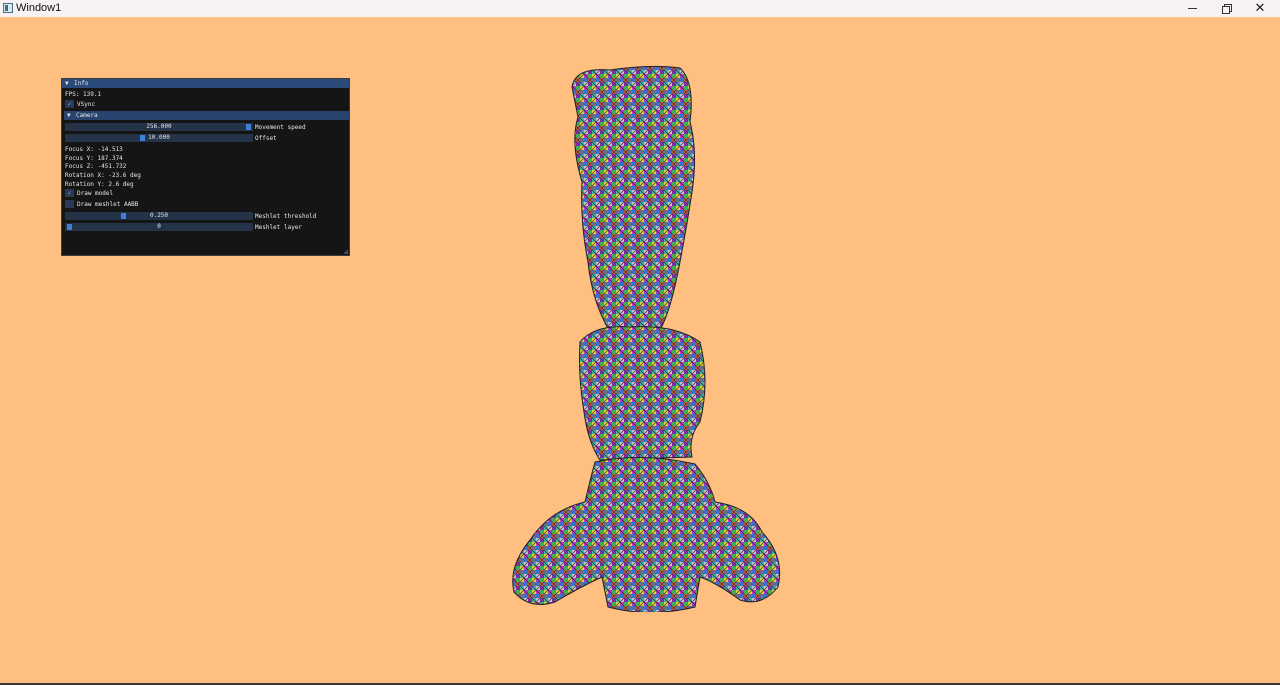 The image size is (1280, 685). I want to click on minimize-icon, so click(1192, 8).